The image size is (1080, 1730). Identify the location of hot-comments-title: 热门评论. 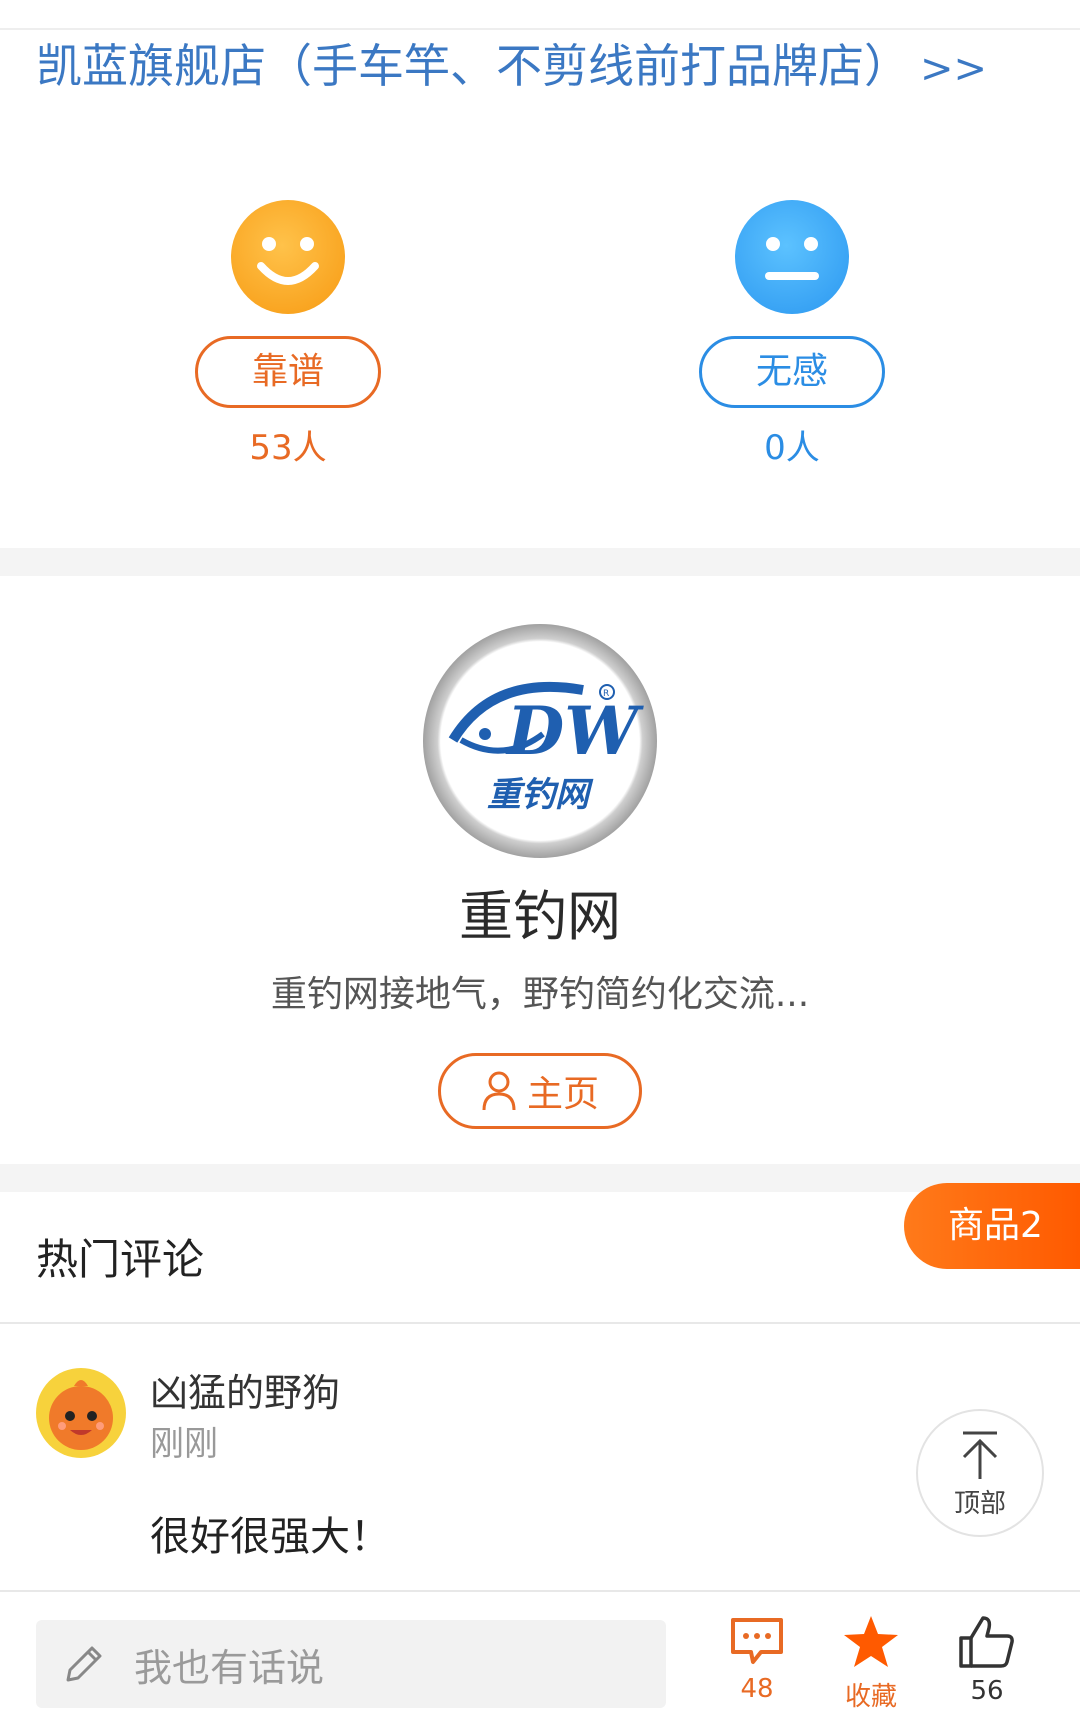
(120, 1259).